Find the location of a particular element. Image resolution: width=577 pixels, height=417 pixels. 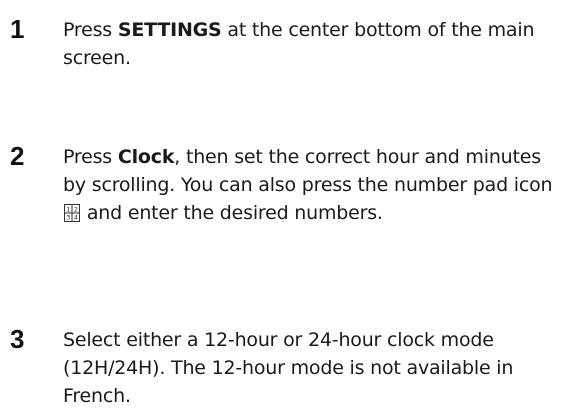

clock-keyword: Clock is located at coordinates (146, 157).